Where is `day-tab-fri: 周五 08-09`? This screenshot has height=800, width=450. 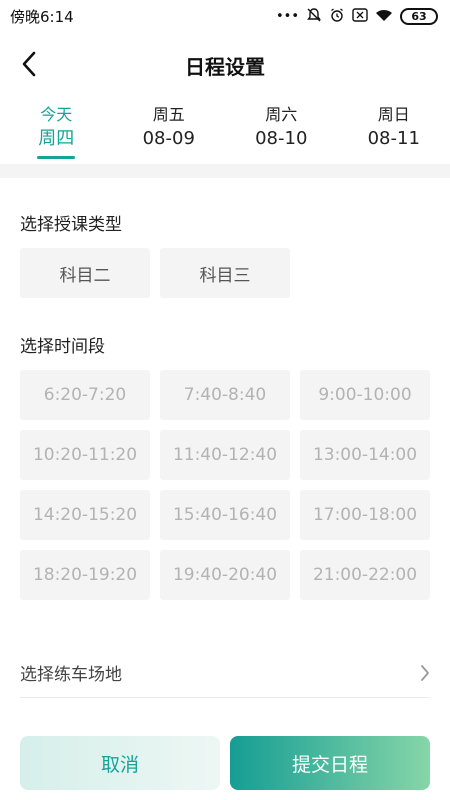 day-tab-fri: 周五 08-09 is located at coordinates (169, 135).